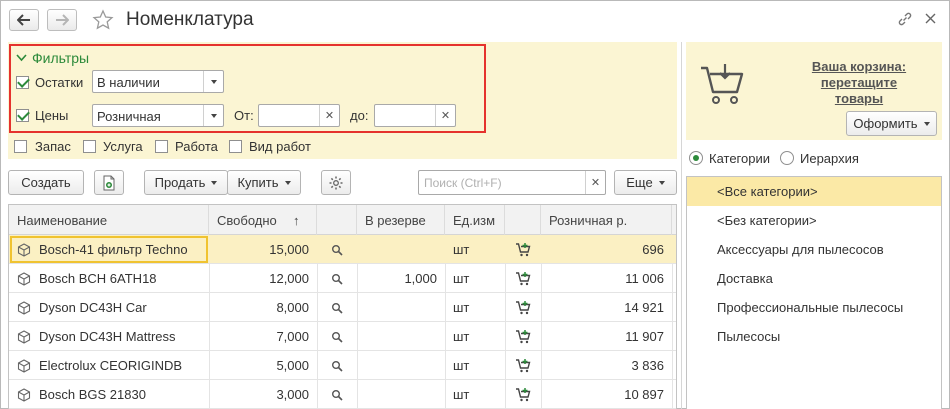 This screenshot has width=950, height=409. What do you see at coordinates (180, 182) in the screenshot?
I see `sell-button-label: Продать` at bounding box center [180, 182].